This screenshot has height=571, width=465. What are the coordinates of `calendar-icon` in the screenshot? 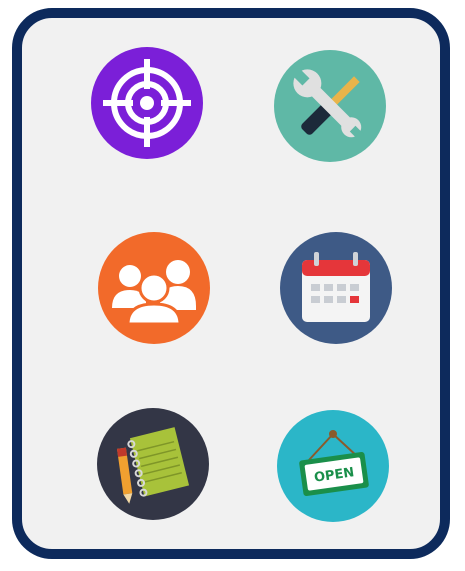 It's located at (336, 288).